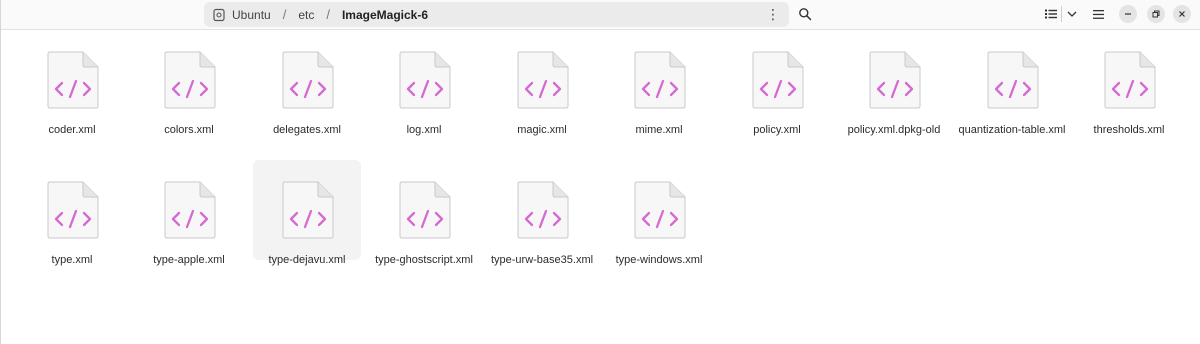 Image resolution: width=1200 pixels, height=344 pixels. What do you see at coordinates (496, 14) in the screenshot?
I see `path-bar: Ubuntu / etc / ImageMagick-6 ⋮` at bounding box center [496, 14].